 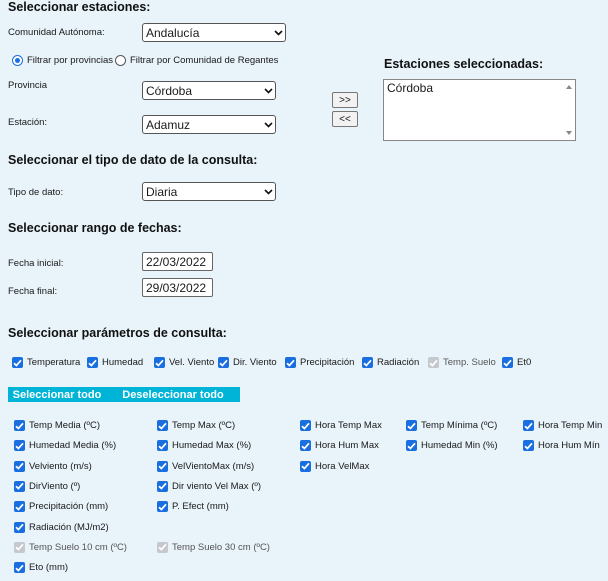 I want to click on provincia-label: Provincia, so click(x=28, y=85).